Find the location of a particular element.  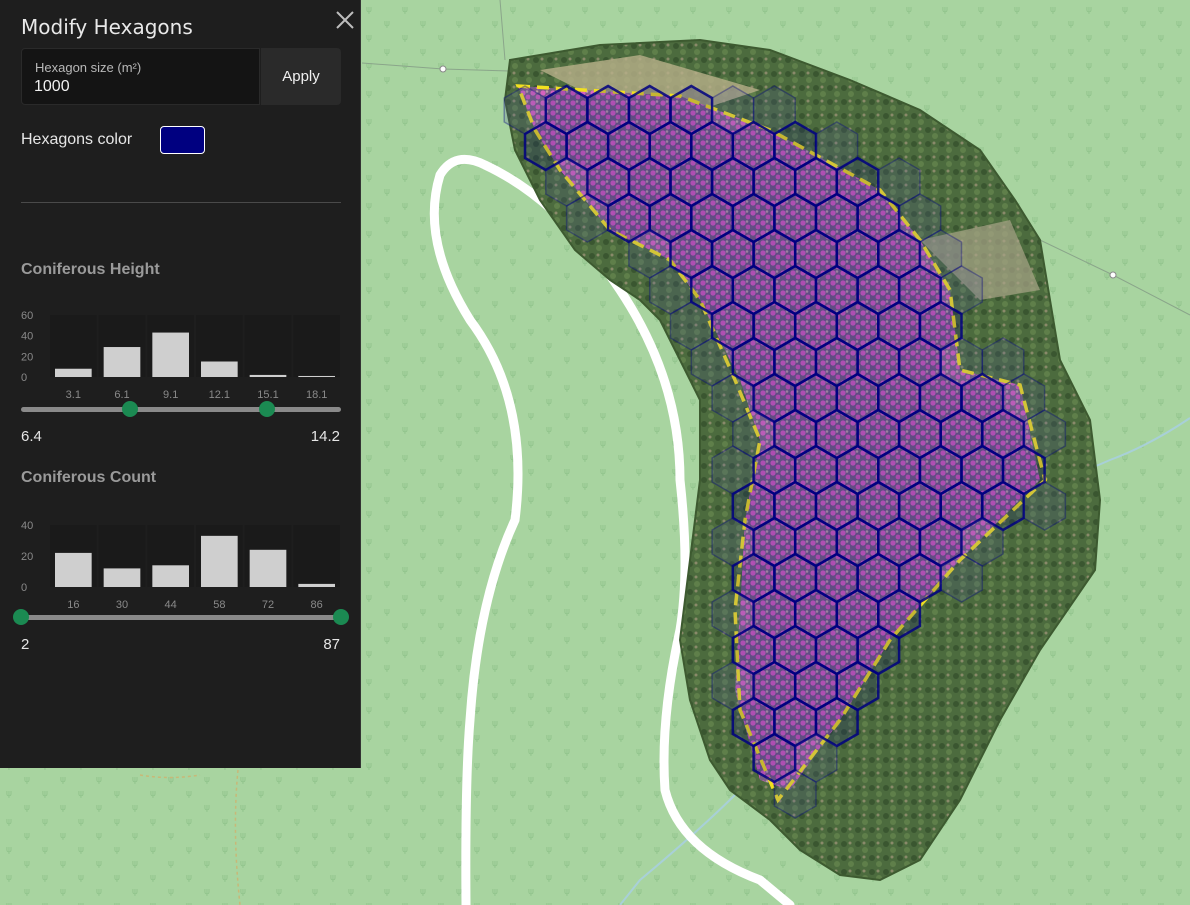

apply-button: Apply is located at coordinates (301, 76).